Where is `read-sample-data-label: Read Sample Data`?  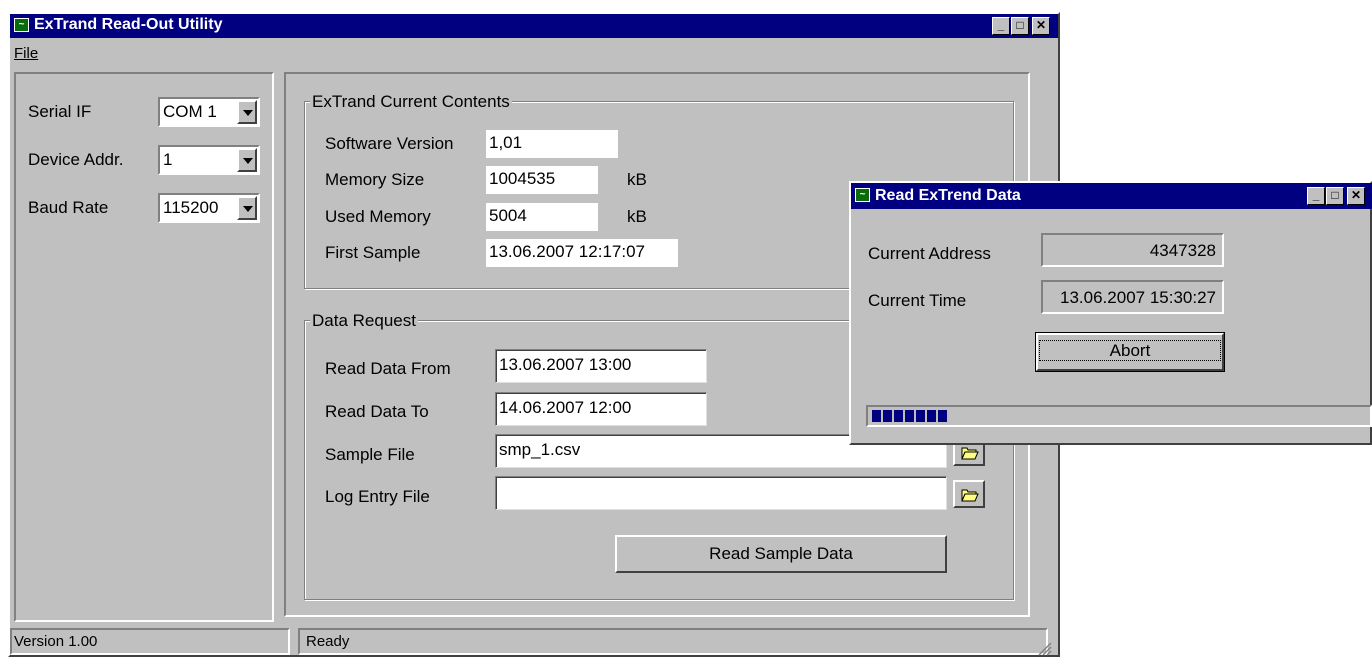 read-sample-data-label: Read Sample Data is located at coordinates (781, 553).